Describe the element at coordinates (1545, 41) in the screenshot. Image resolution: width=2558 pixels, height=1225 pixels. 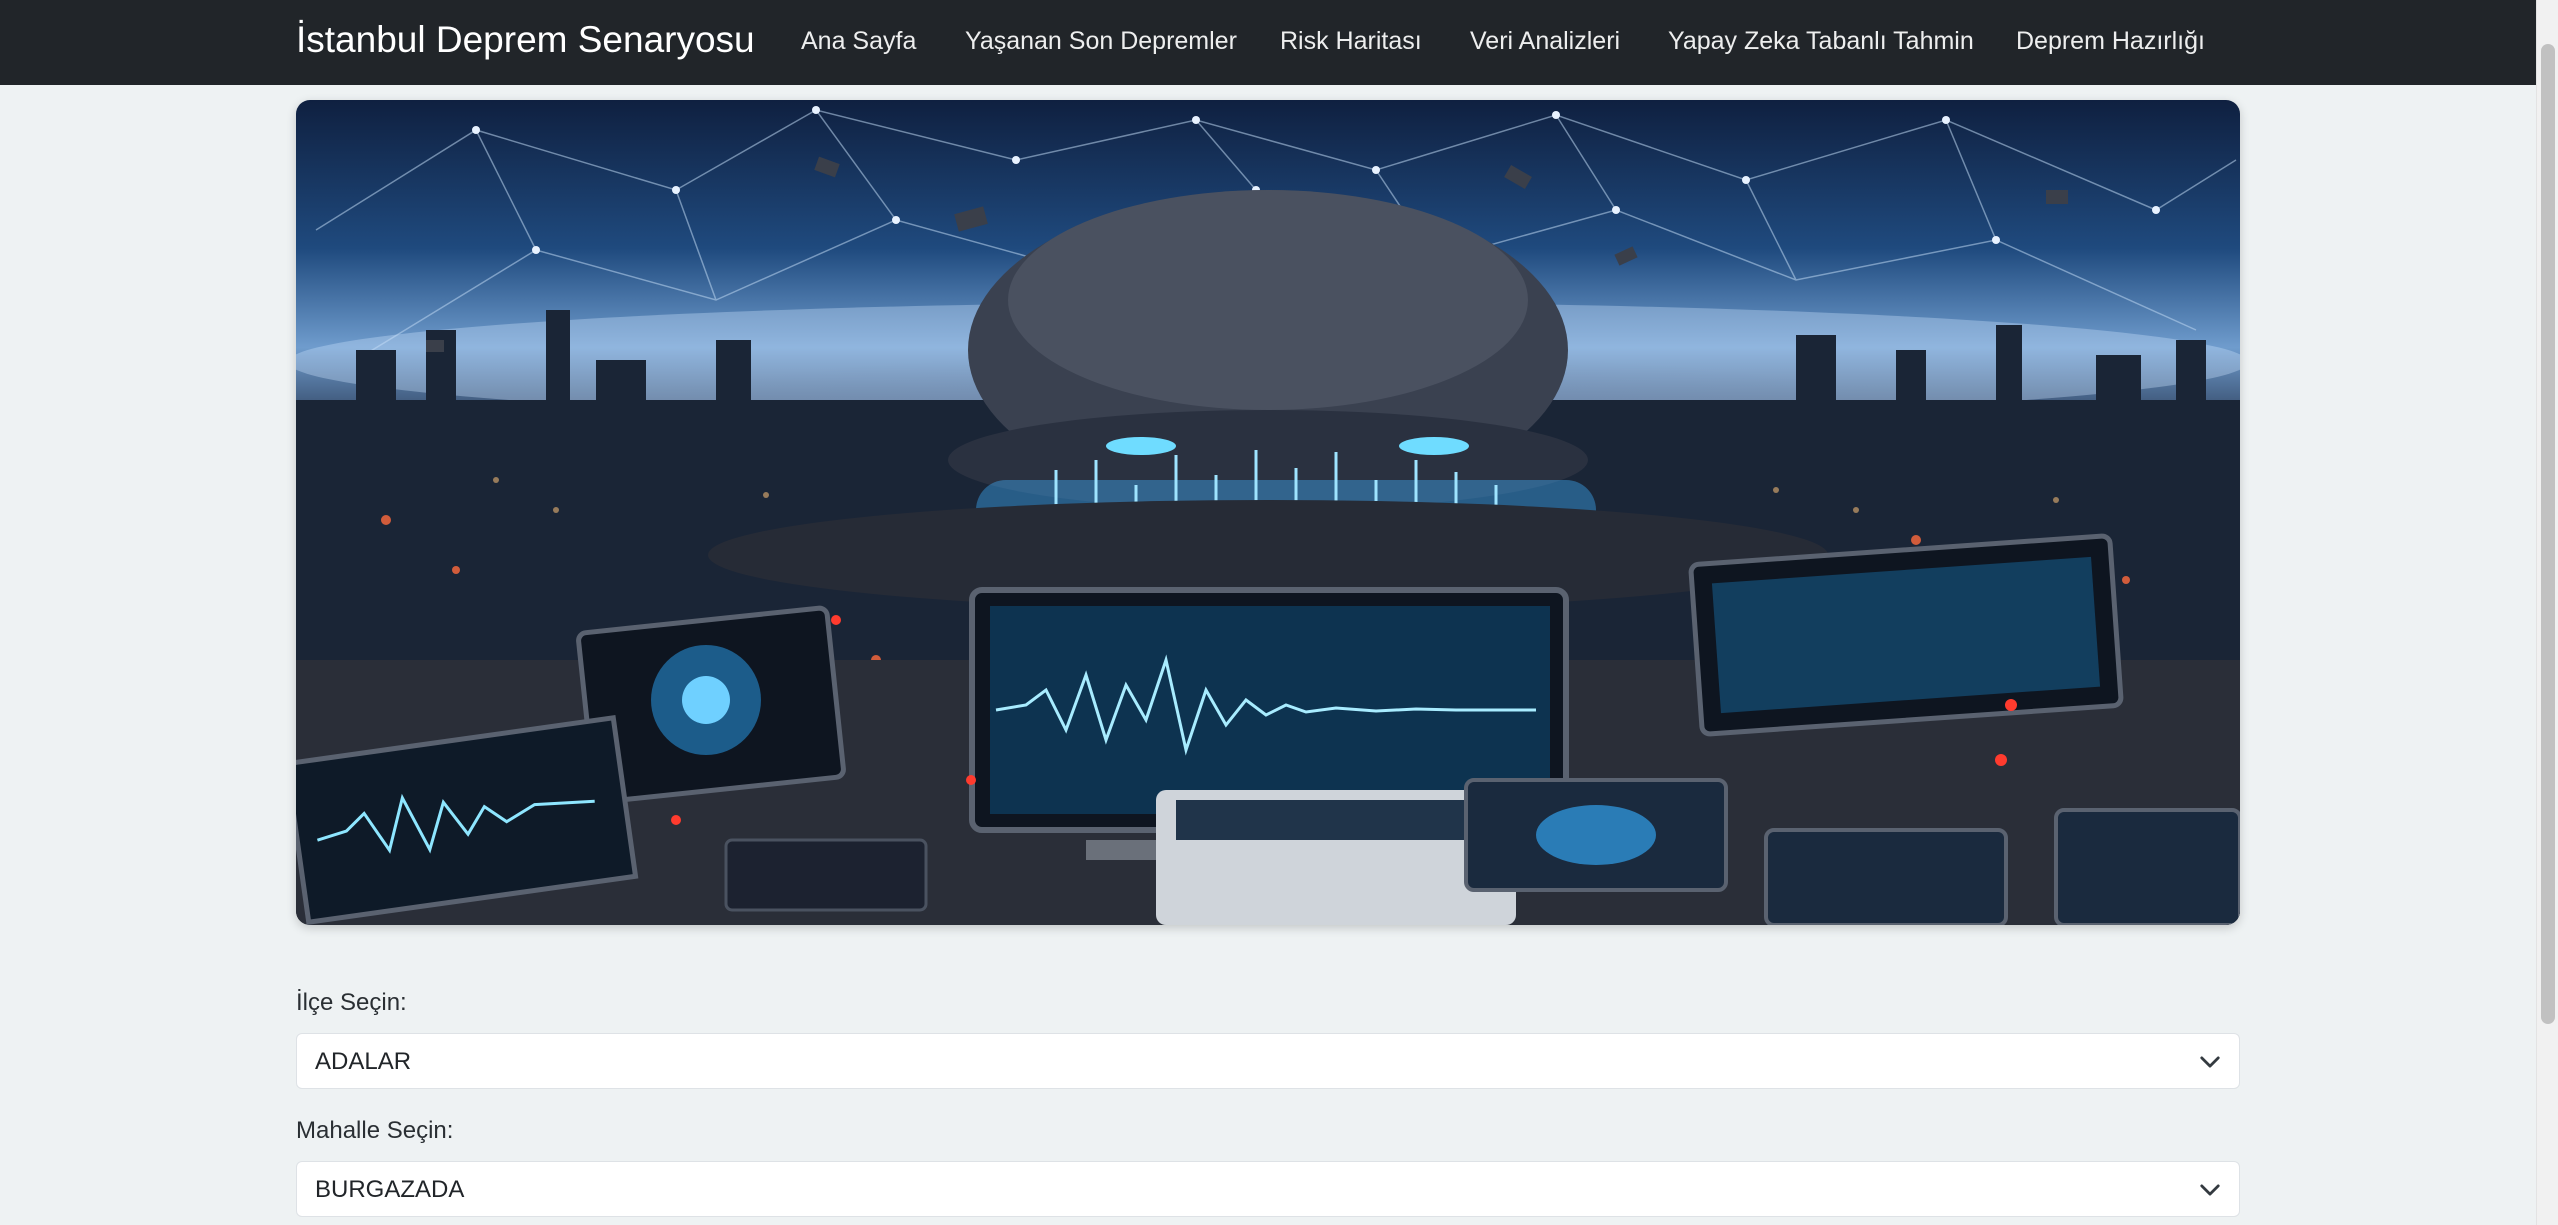
I see `nav-item-veri-analizleri: Veri Analizleri` at that location.